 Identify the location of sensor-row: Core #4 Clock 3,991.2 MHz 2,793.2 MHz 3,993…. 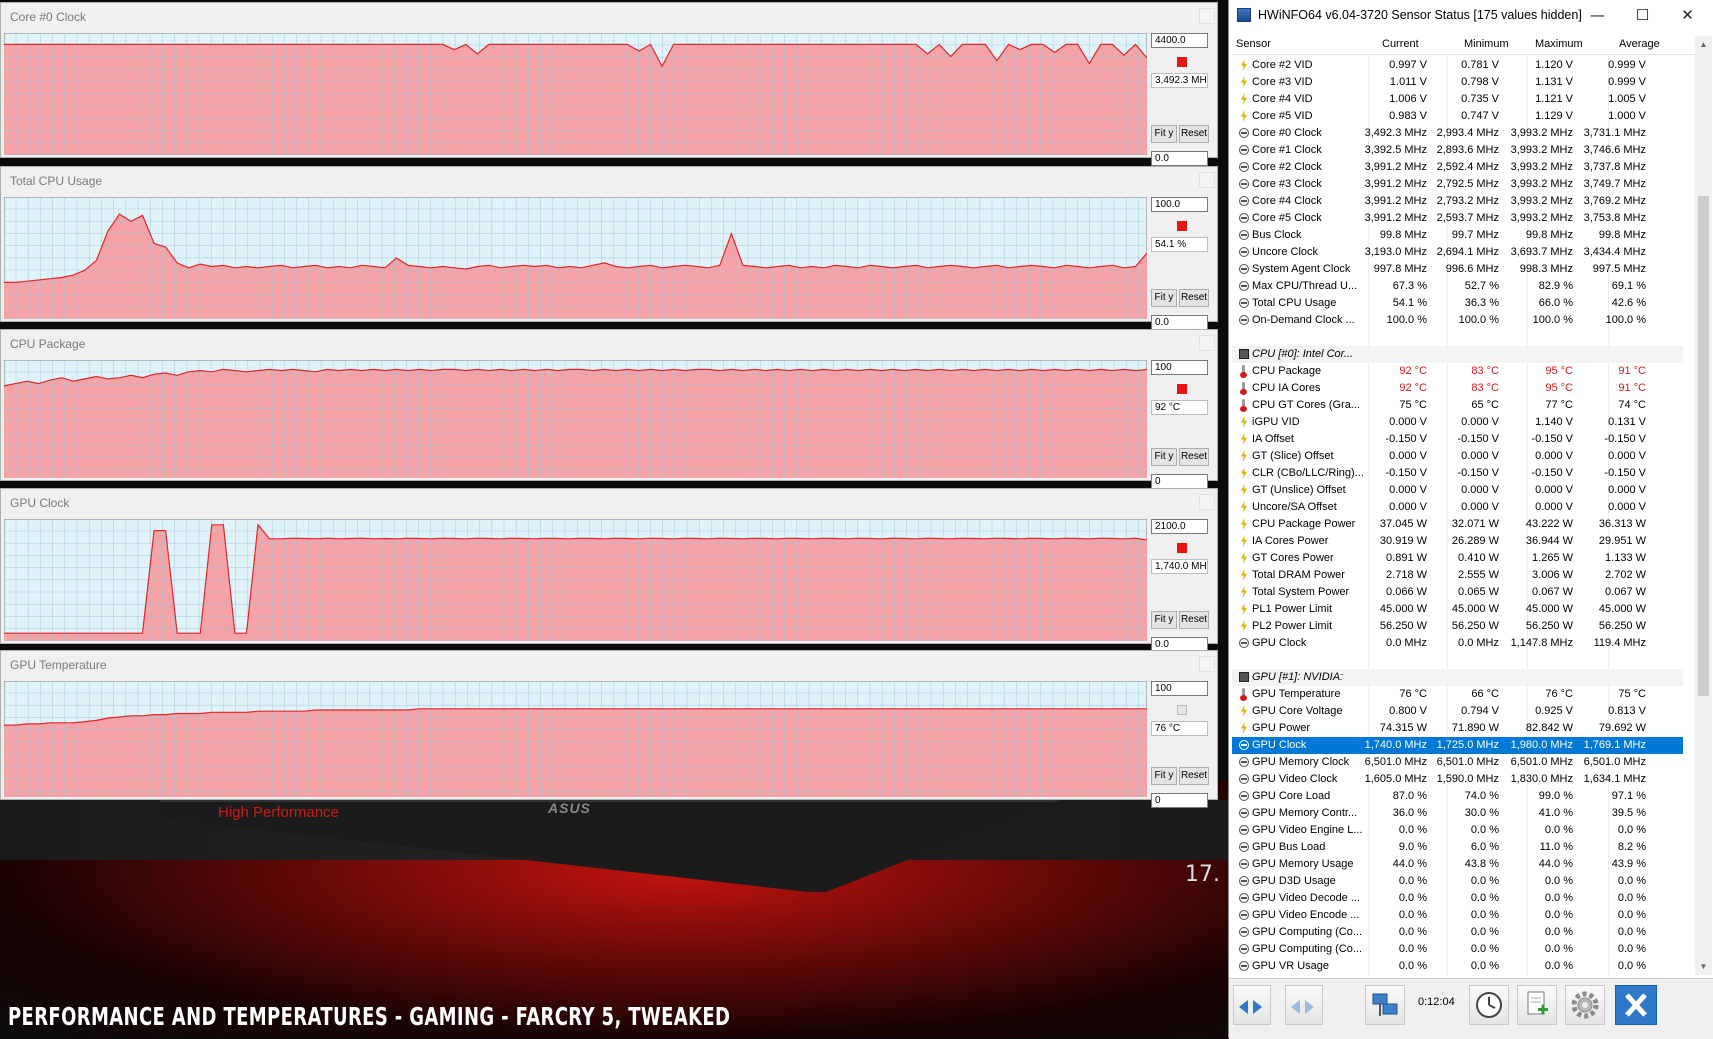
(1457, 201).